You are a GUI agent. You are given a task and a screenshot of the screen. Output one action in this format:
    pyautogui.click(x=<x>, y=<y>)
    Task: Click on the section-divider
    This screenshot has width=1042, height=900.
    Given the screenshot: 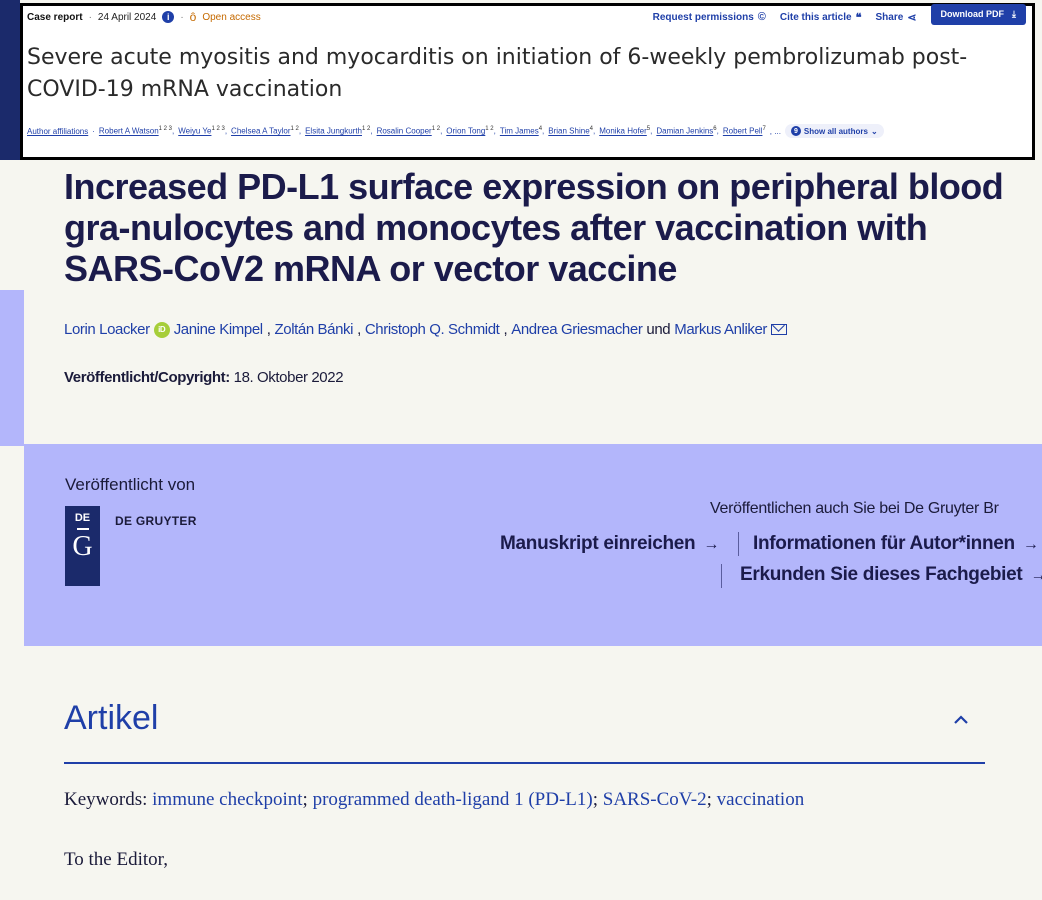 What is the action you would take?
    pyautogui.click(x=524, y=763)
    